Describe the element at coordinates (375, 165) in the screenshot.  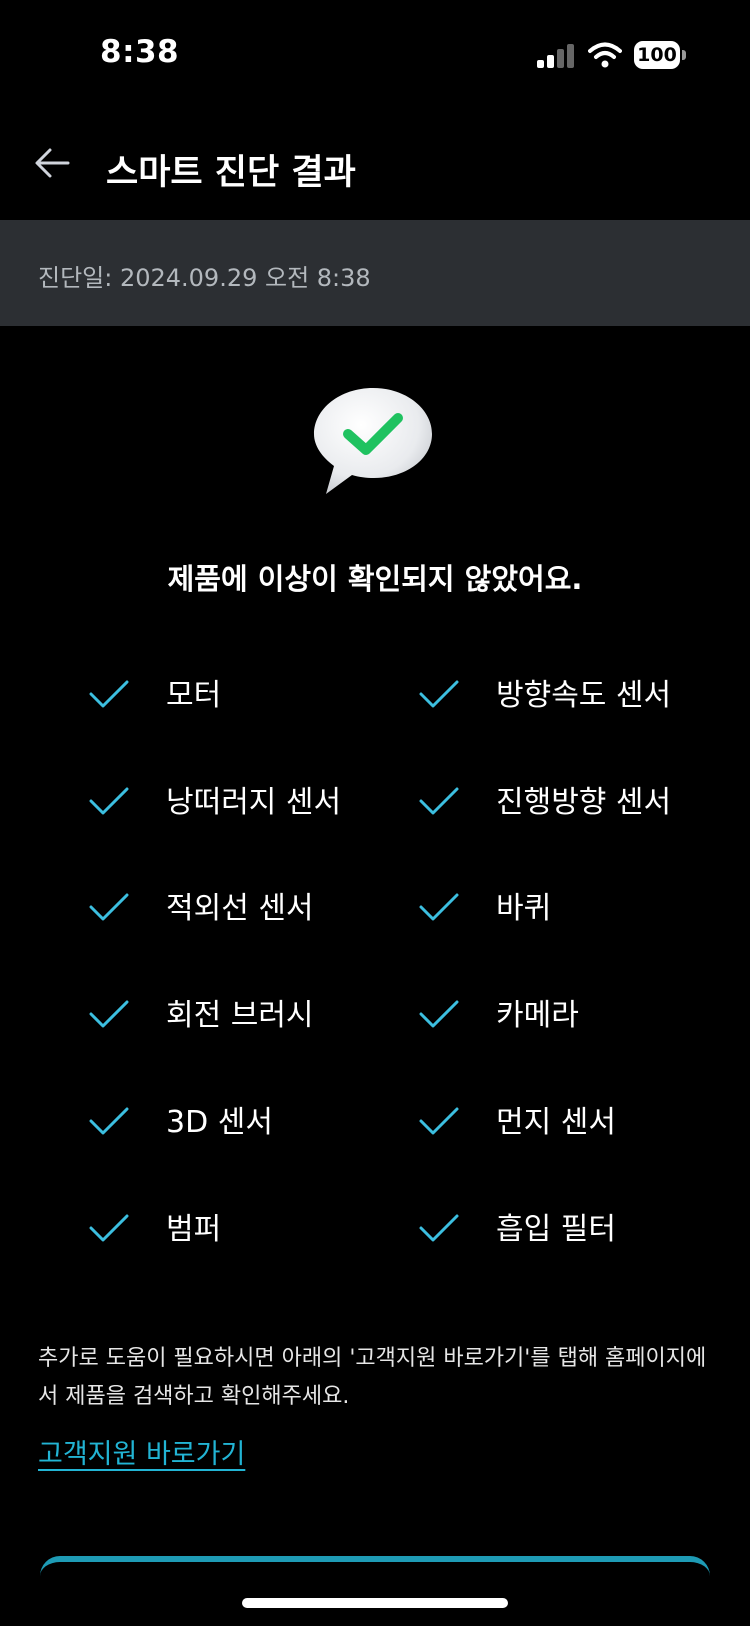
I see `header: 스마트 진단 결과` at that location.